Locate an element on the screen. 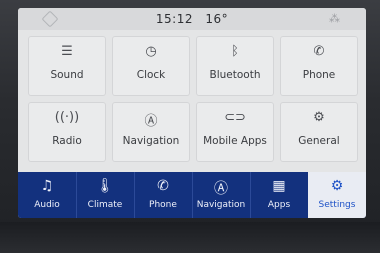 This screenshot has width=380, height=253. tile-label: Navigation is located at coordinates (151, 141).